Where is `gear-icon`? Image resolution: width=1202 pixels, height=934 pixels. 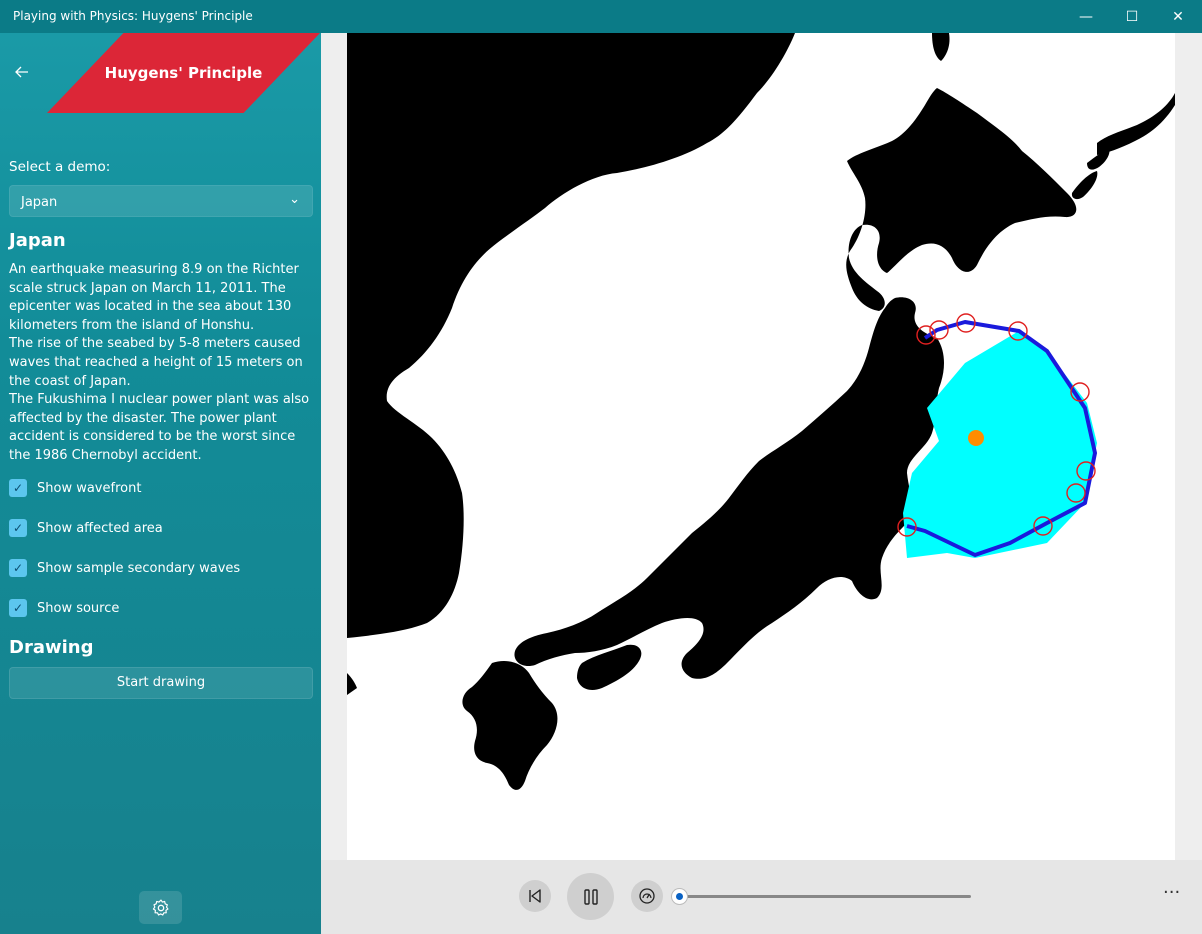 gear-icon is located at coordinates (160, 907).